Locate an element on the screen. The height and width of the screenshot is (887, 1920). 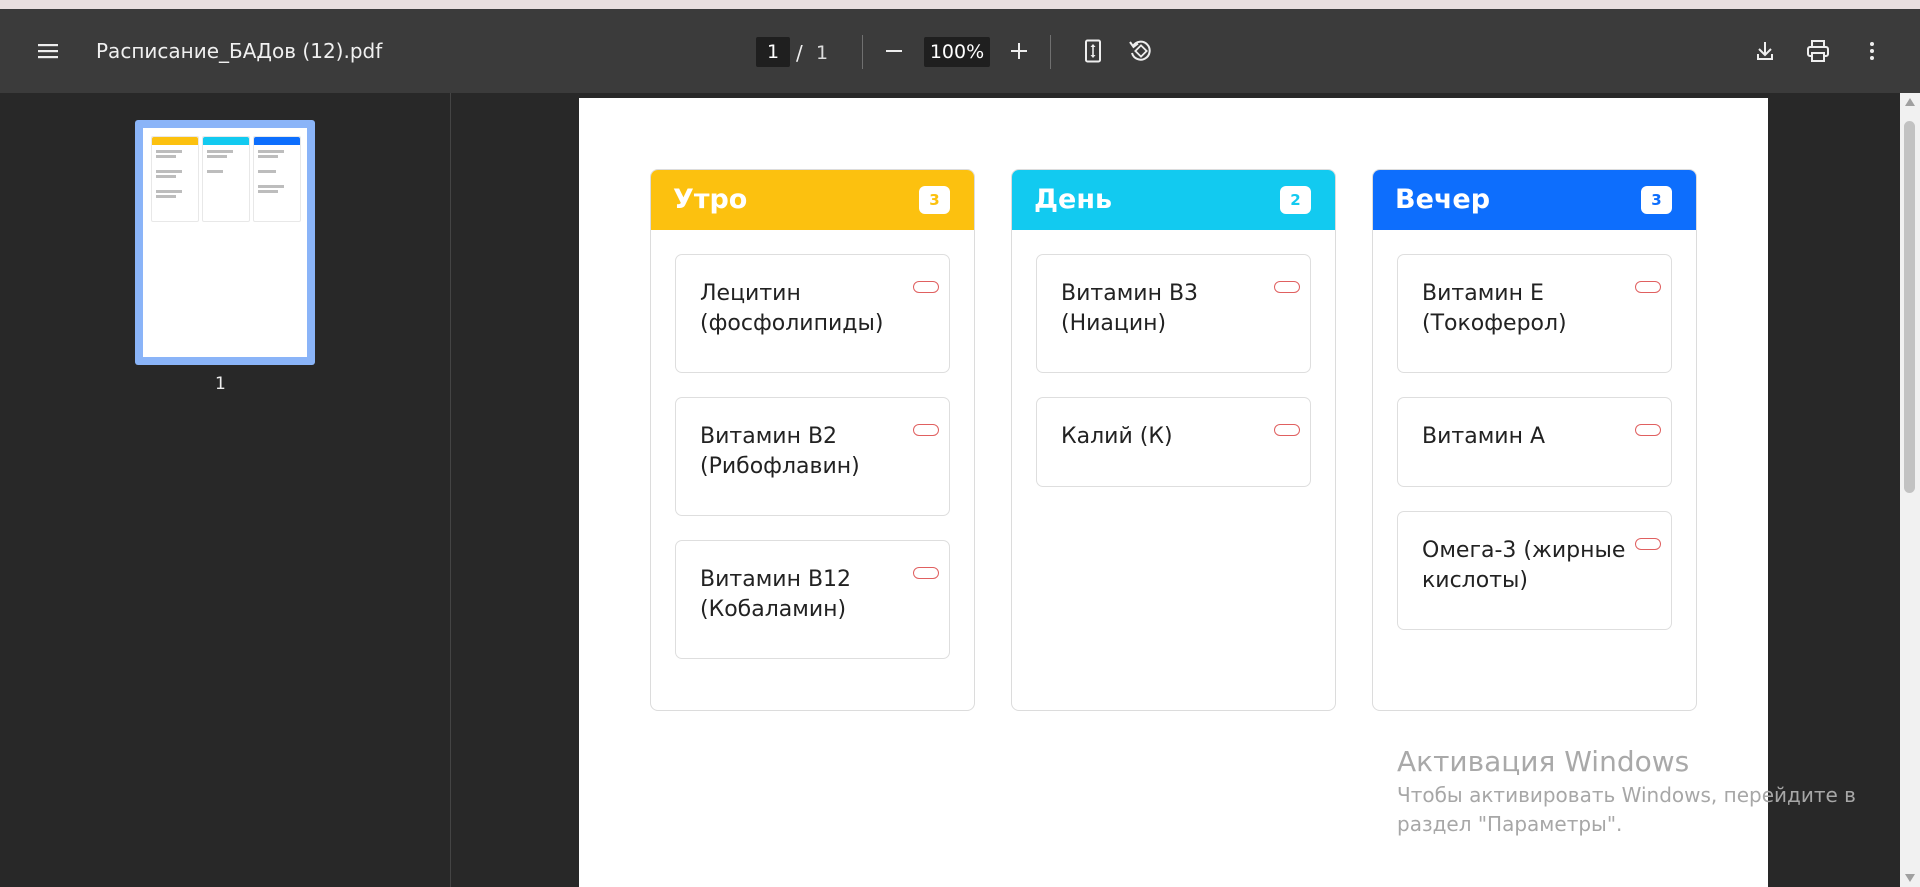
supplement-name: Омега-3 (жирные кислоты) is located at coordinates (1524, 565).